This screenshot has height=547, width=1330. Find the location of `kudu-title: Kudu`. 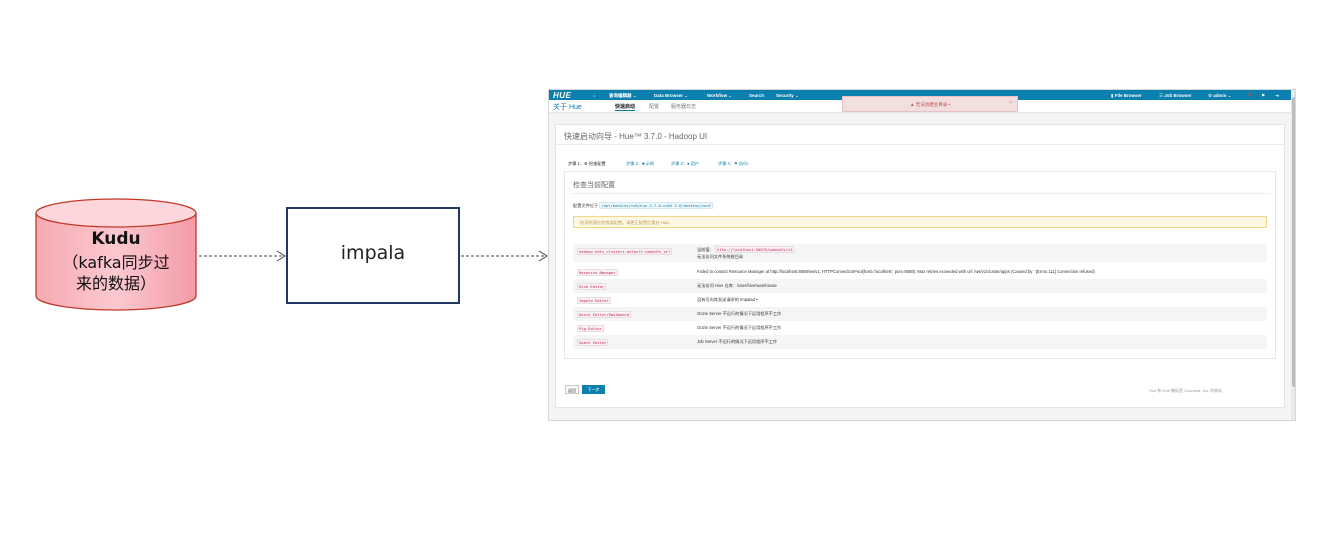

kudu-title: Kudu is located at coordinates (116, 239).